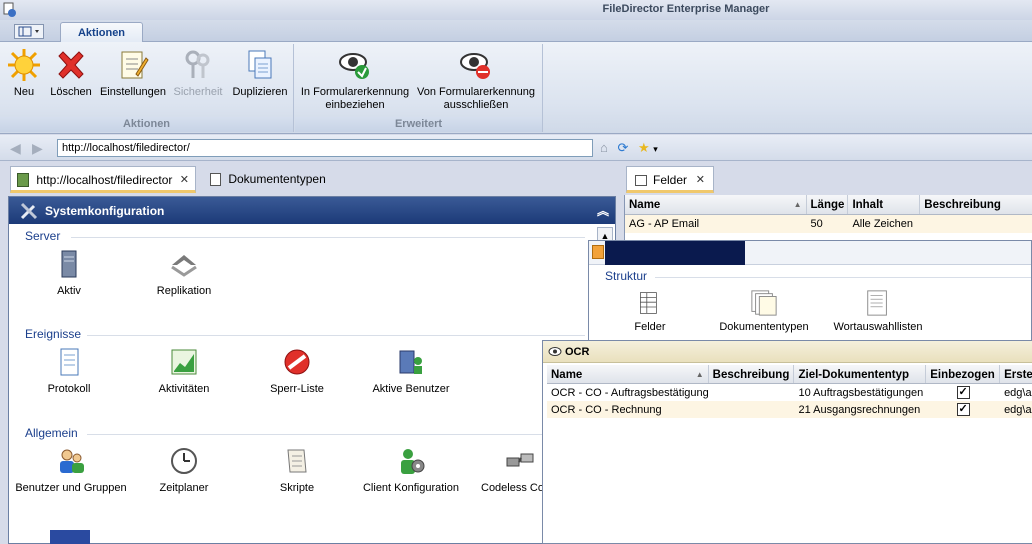  I want to click on aktiv-label: Aktiv, so click(69, 291).